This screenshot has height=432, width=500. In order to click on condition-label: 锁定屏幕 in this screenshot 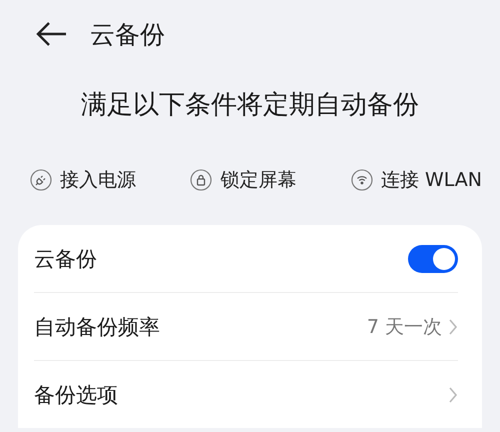, I will do `click(258, 180)`.